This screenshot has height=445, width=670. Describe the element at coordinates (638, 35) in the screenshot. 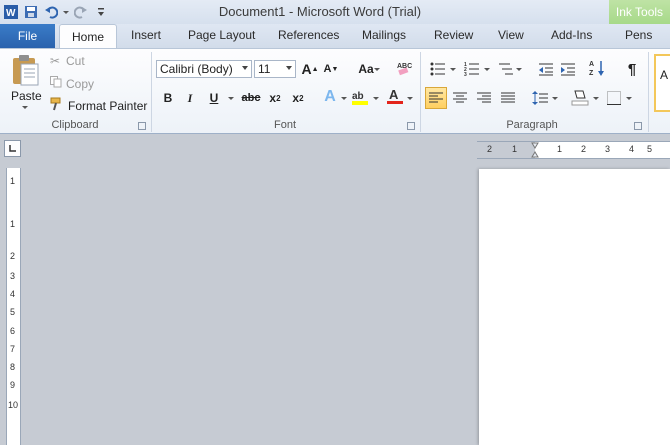

I see `tab-pens: Pens` at that location.